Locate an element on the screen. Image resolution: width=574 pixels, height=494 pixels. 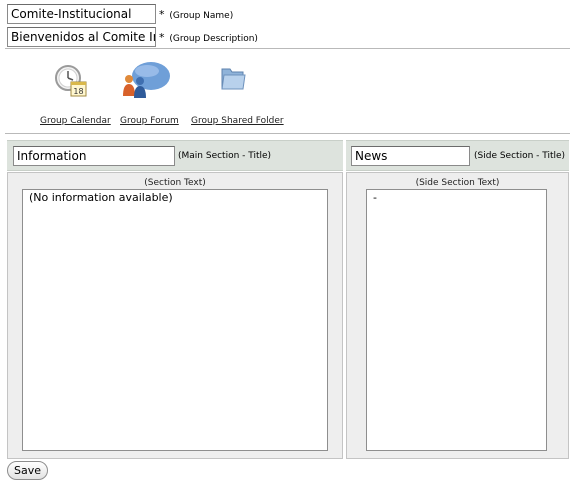
forum-people-icon is located at coordinates (146, 80).